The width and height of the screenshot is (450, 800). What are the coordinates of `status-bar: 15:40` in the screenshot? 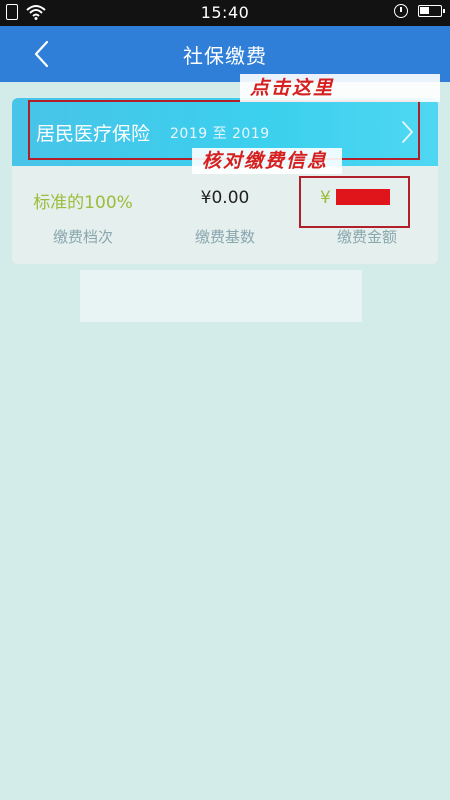 It's located at (225, 13).